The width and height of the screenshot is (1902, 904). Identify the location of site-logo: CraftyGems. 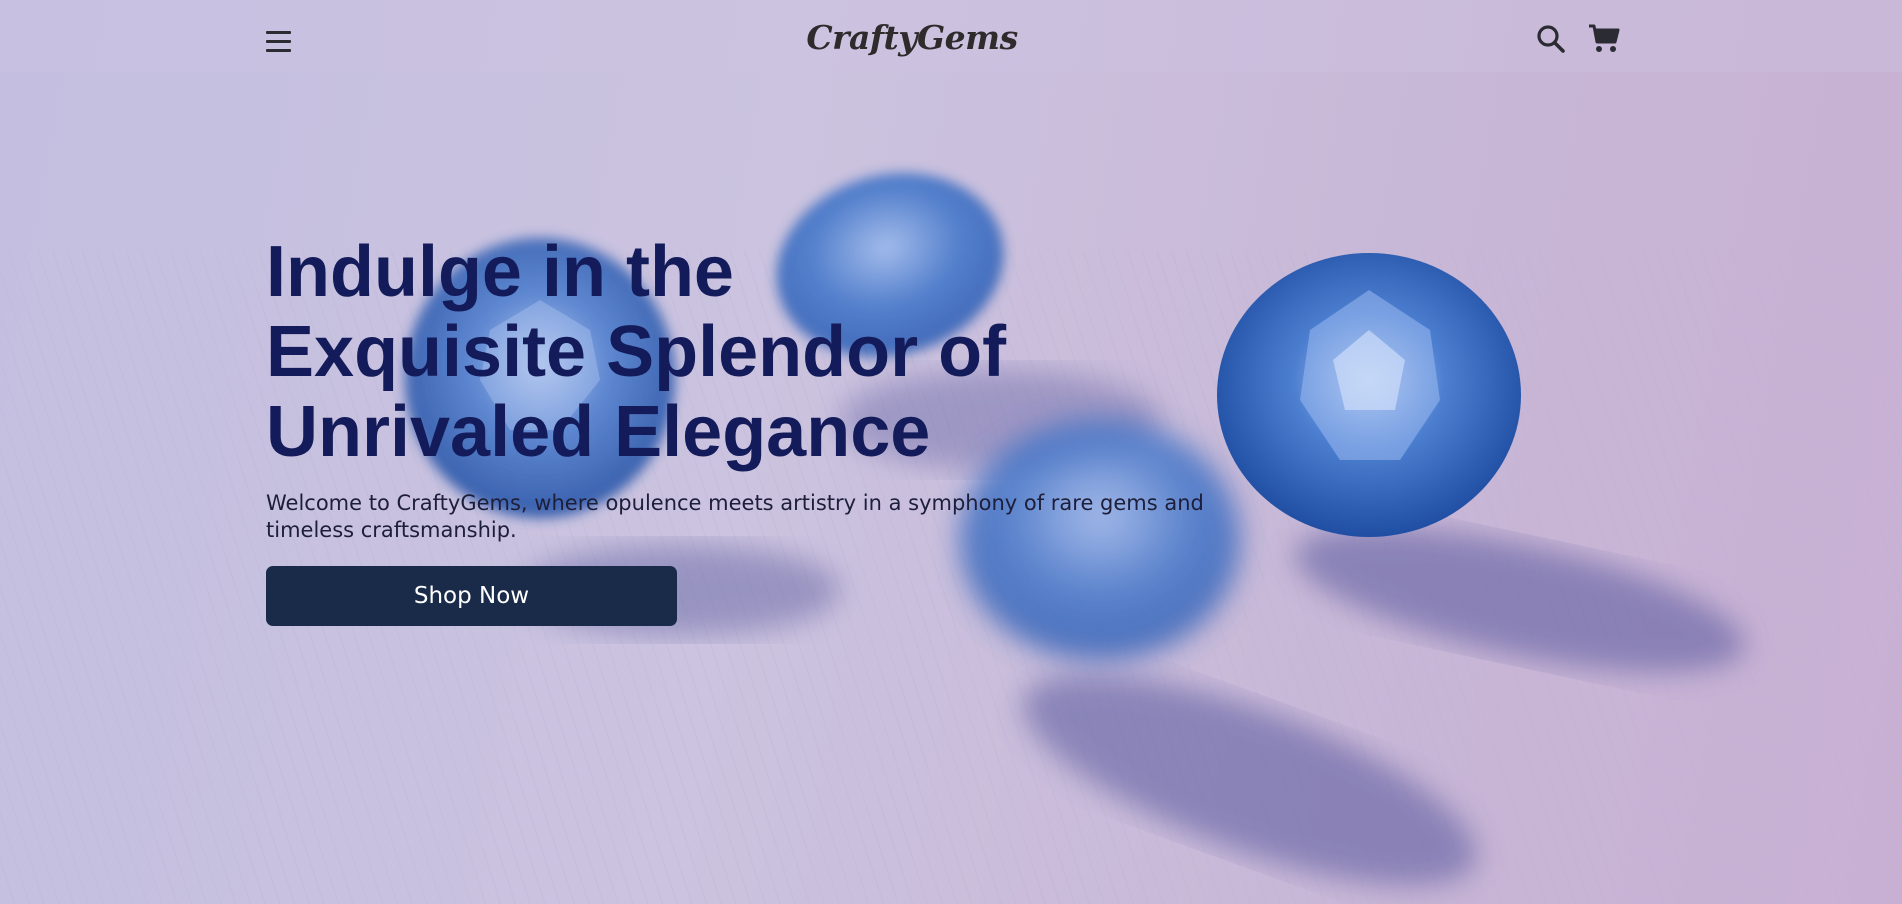
(912, 37).